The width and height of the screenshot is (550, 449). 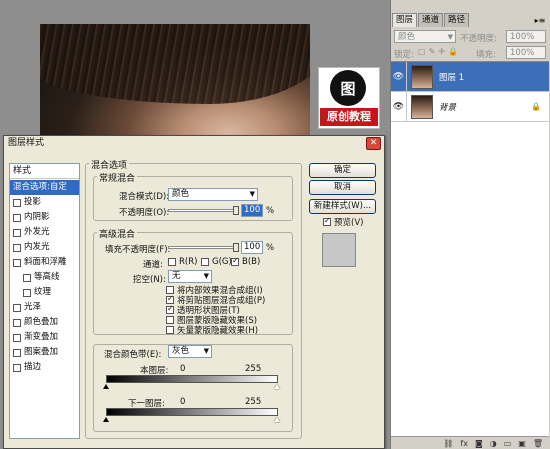 What do you see at coordinates (277, 419) in the screenshot?
I see `underlying-white-slider-handle` at bounding box center [277, 419].